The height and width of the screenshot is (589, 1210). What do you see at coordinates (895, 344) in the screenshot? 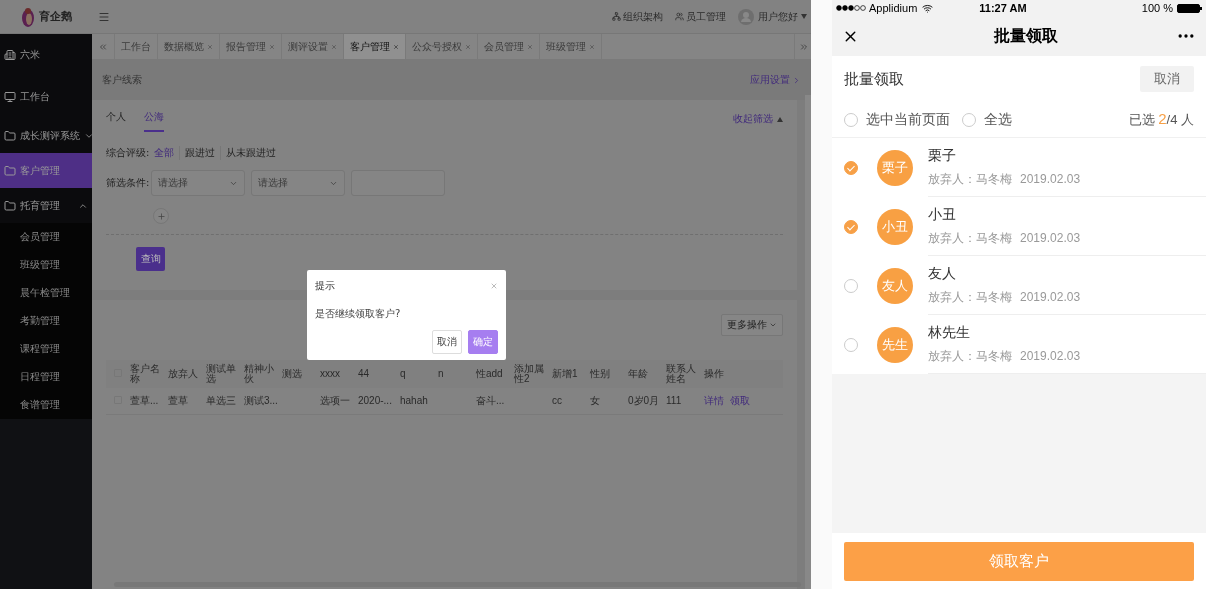
I see `avatar: 先生` at bounding box center [895, 344].